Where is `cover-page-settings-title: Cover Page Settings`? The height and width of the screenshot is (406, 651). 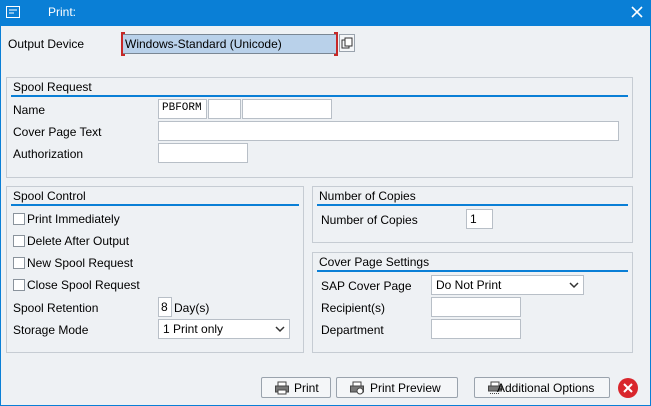
cover-page-settings-title: Cover Page Settings is located at coordinates (374, 262).